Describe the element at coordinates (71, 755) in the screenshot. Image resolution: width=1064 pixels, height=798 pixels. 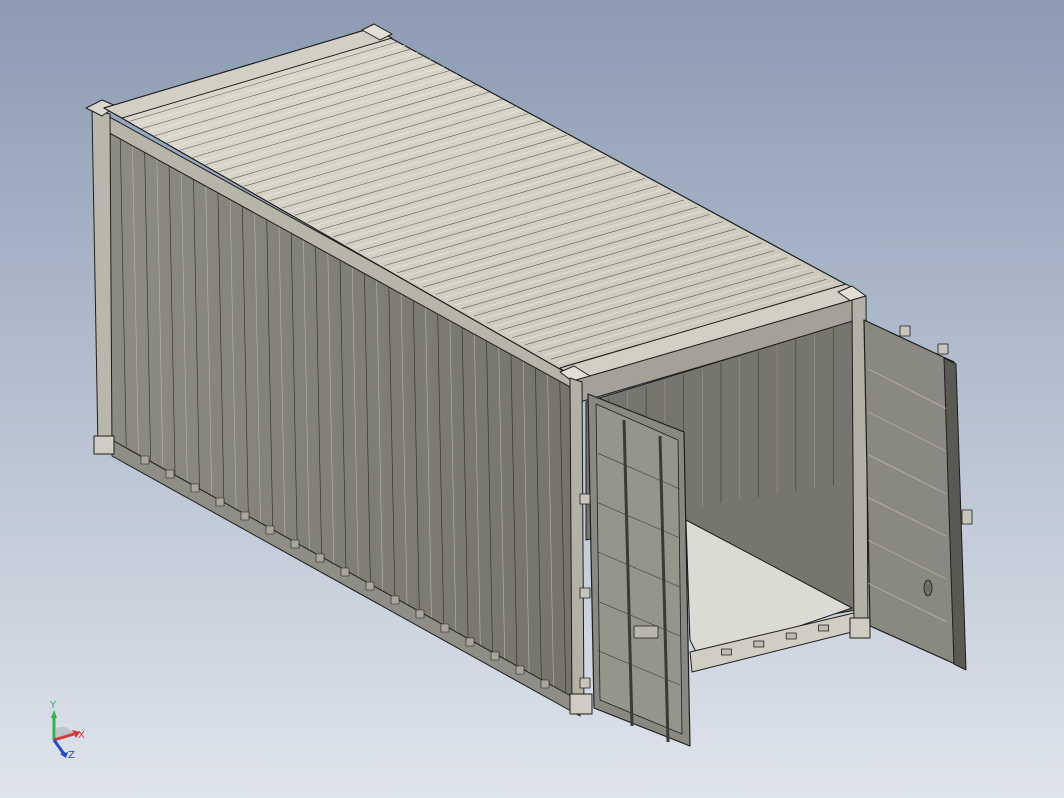
I see `triad-z-label: Z` at that location.